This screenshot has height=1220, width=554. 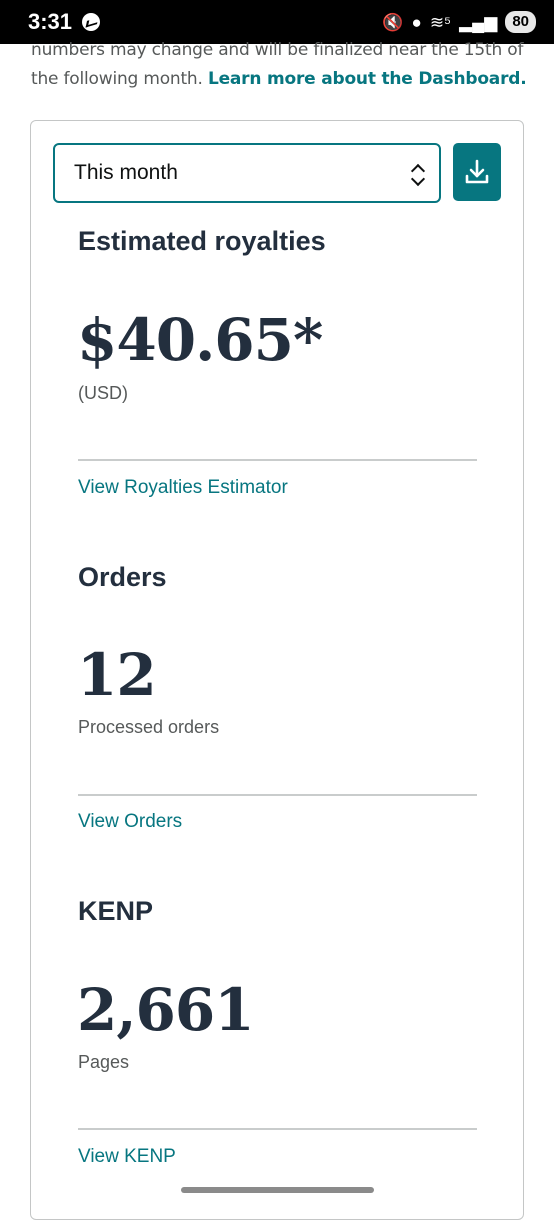 I want to click on download-icon, so click(x=477, y=171).